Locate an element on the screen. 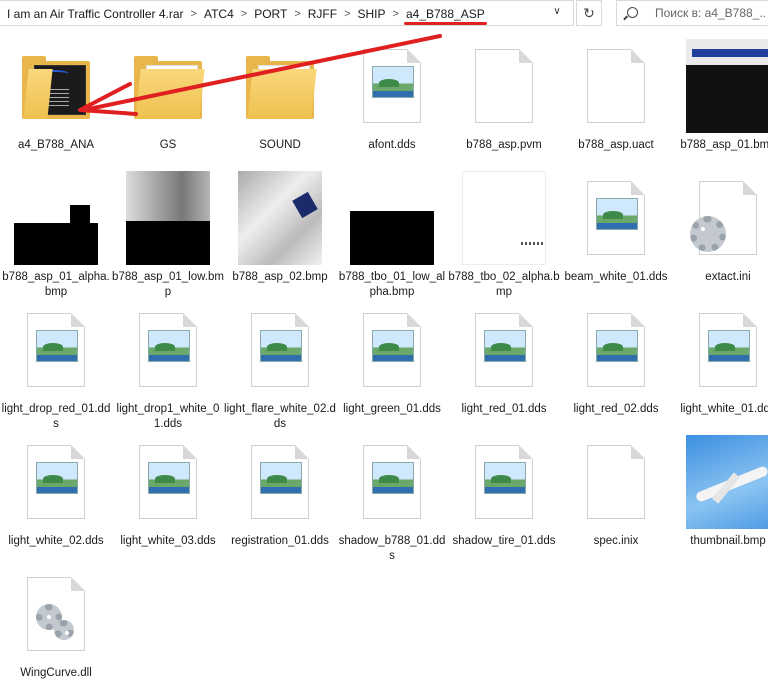 Image resolution: width=768 pixels, height=696 pixels. file-item: b788_asp.uact is located at coordinates (616, 103).